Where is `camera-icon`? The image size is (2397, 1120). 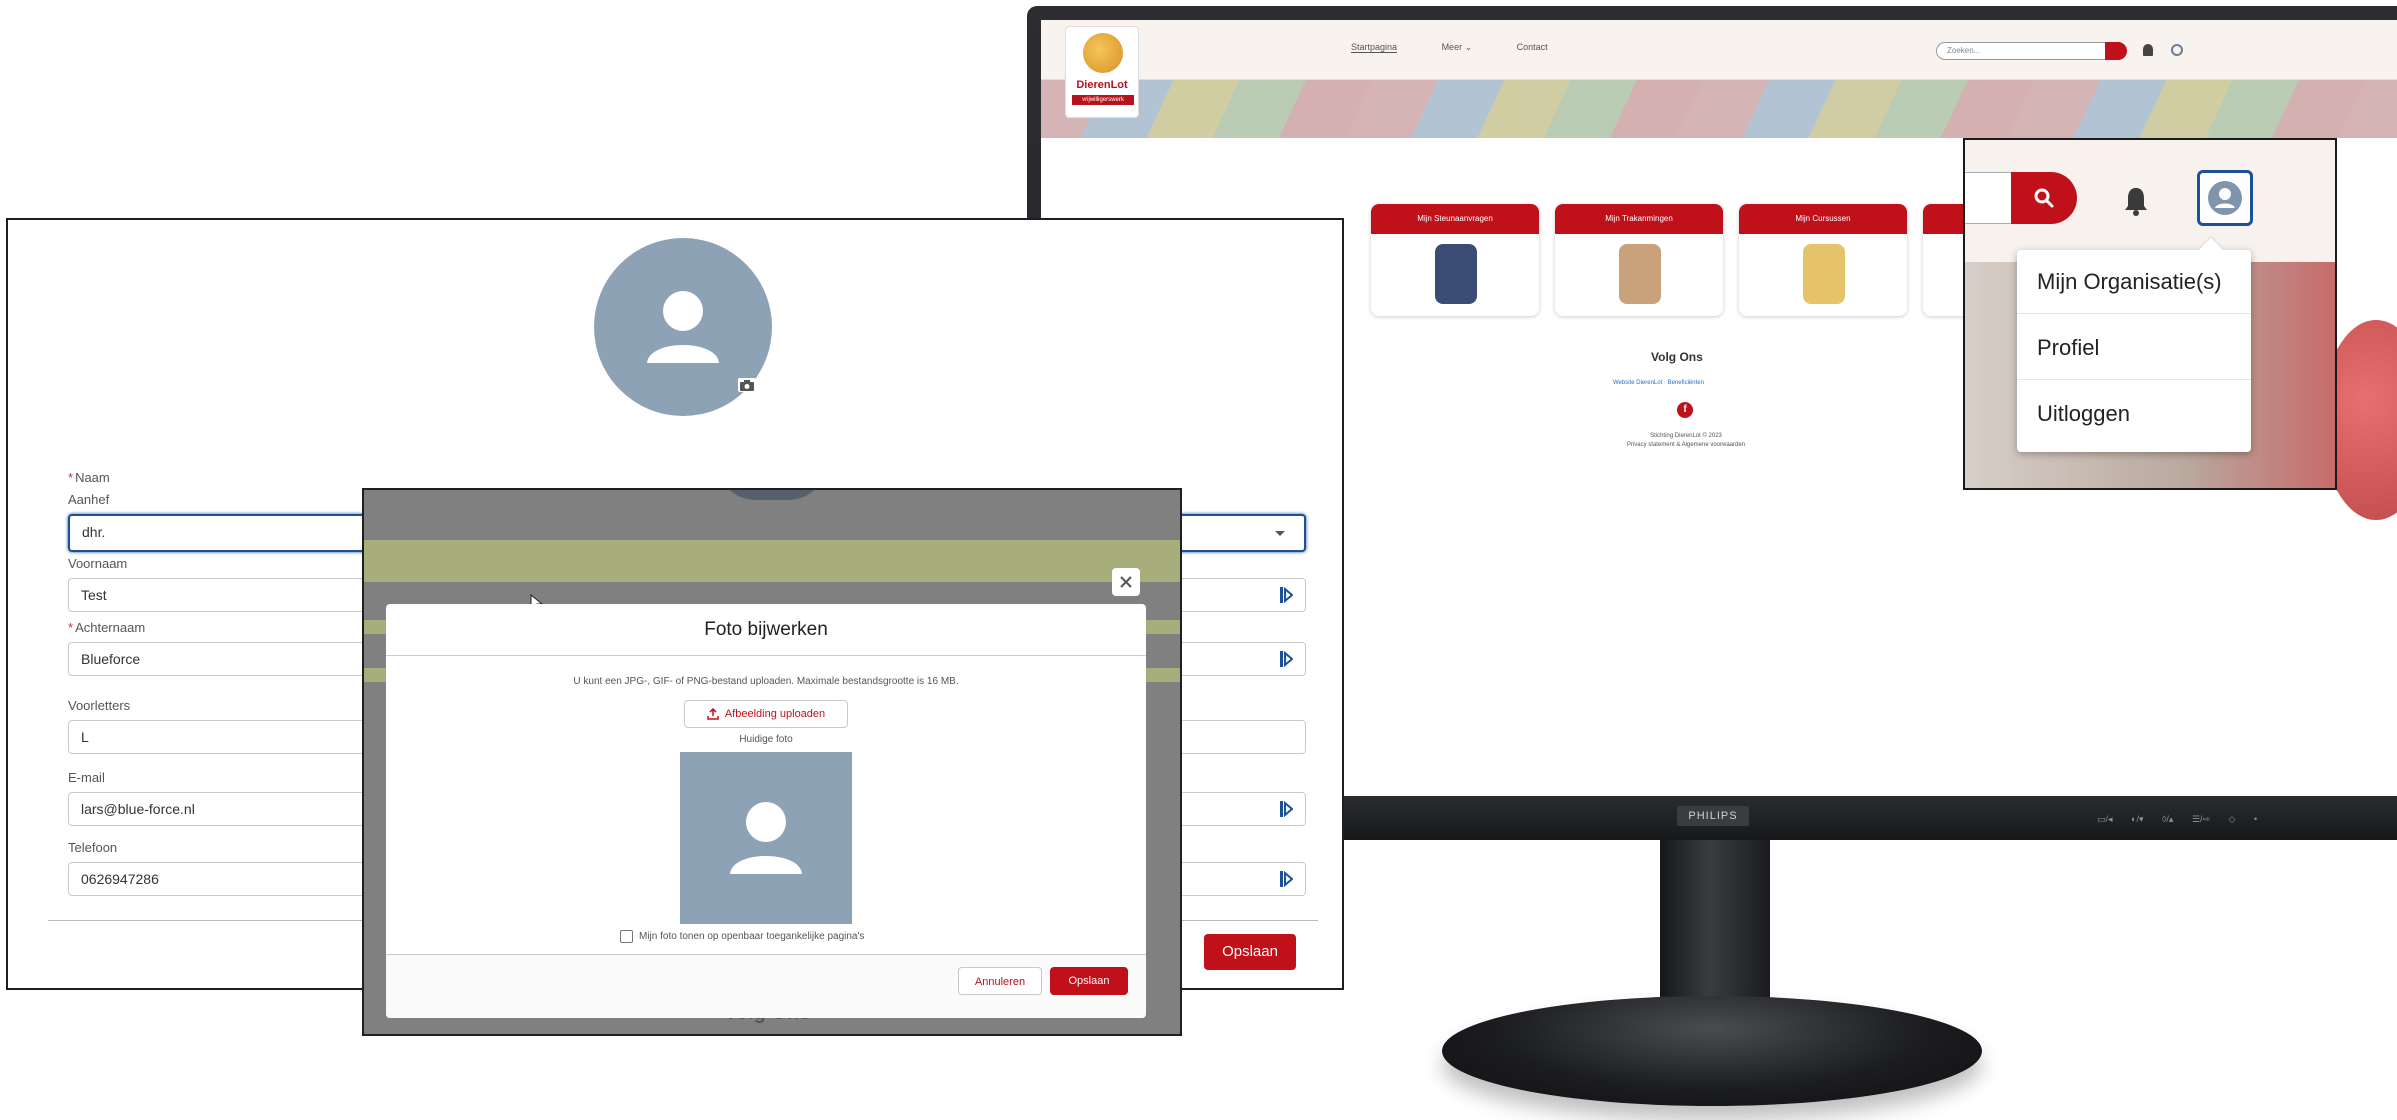 camera-icon is located at coordinates (747, 385).